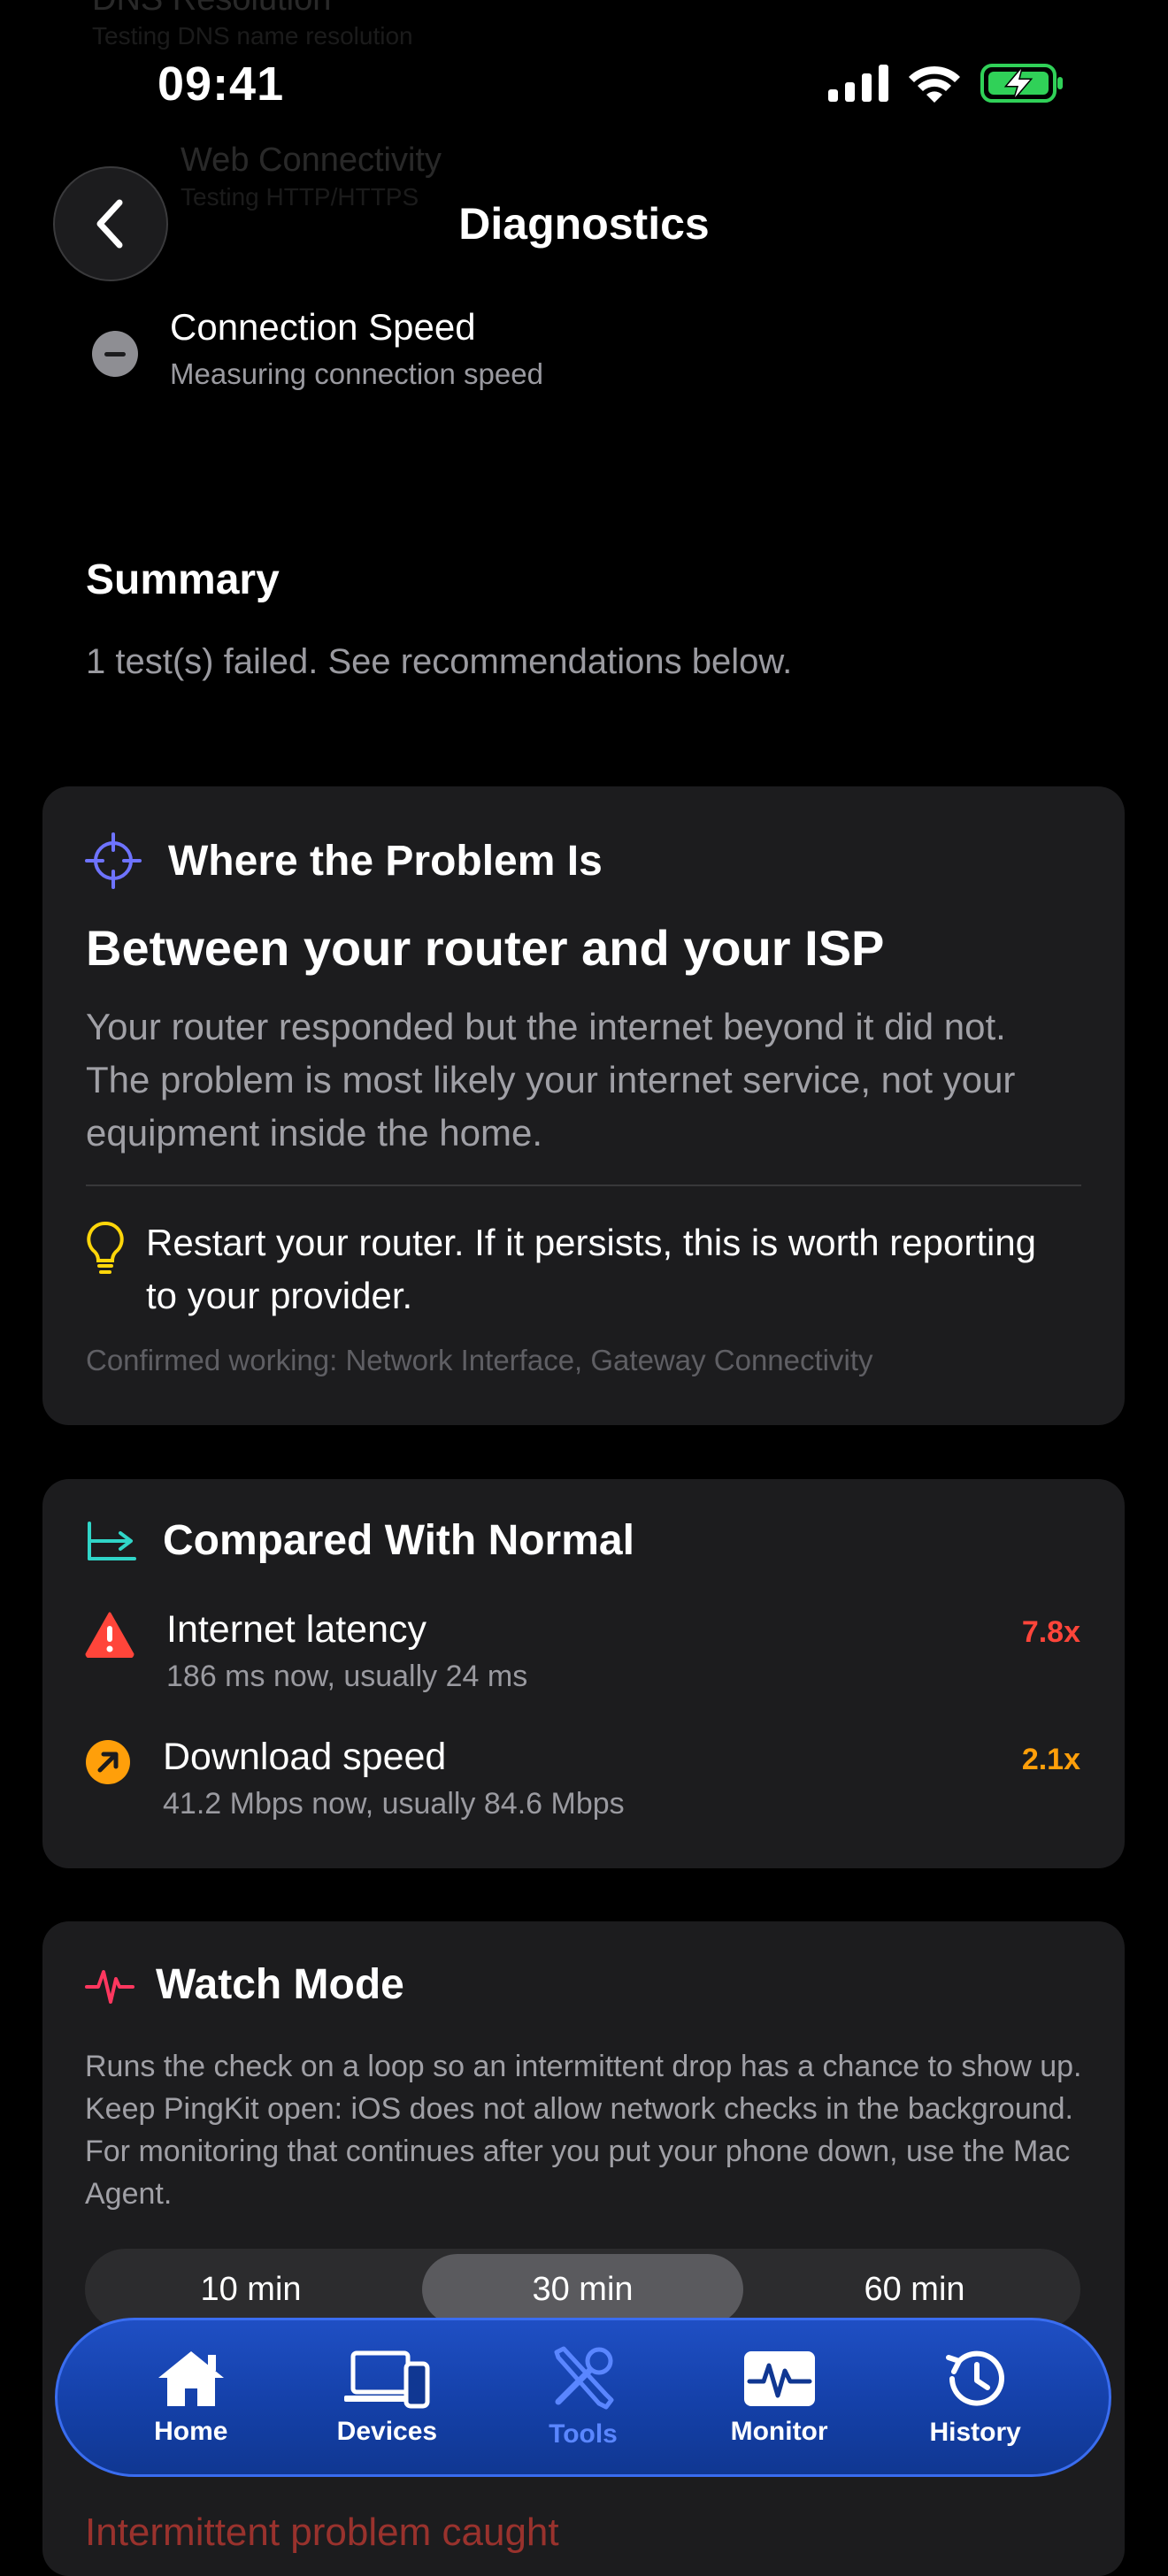  What do you see at coordinates (399, 1540) in the screenshot?
I see `compare-card-heading: Compared With Normal` at bounding box center [399, 1540].